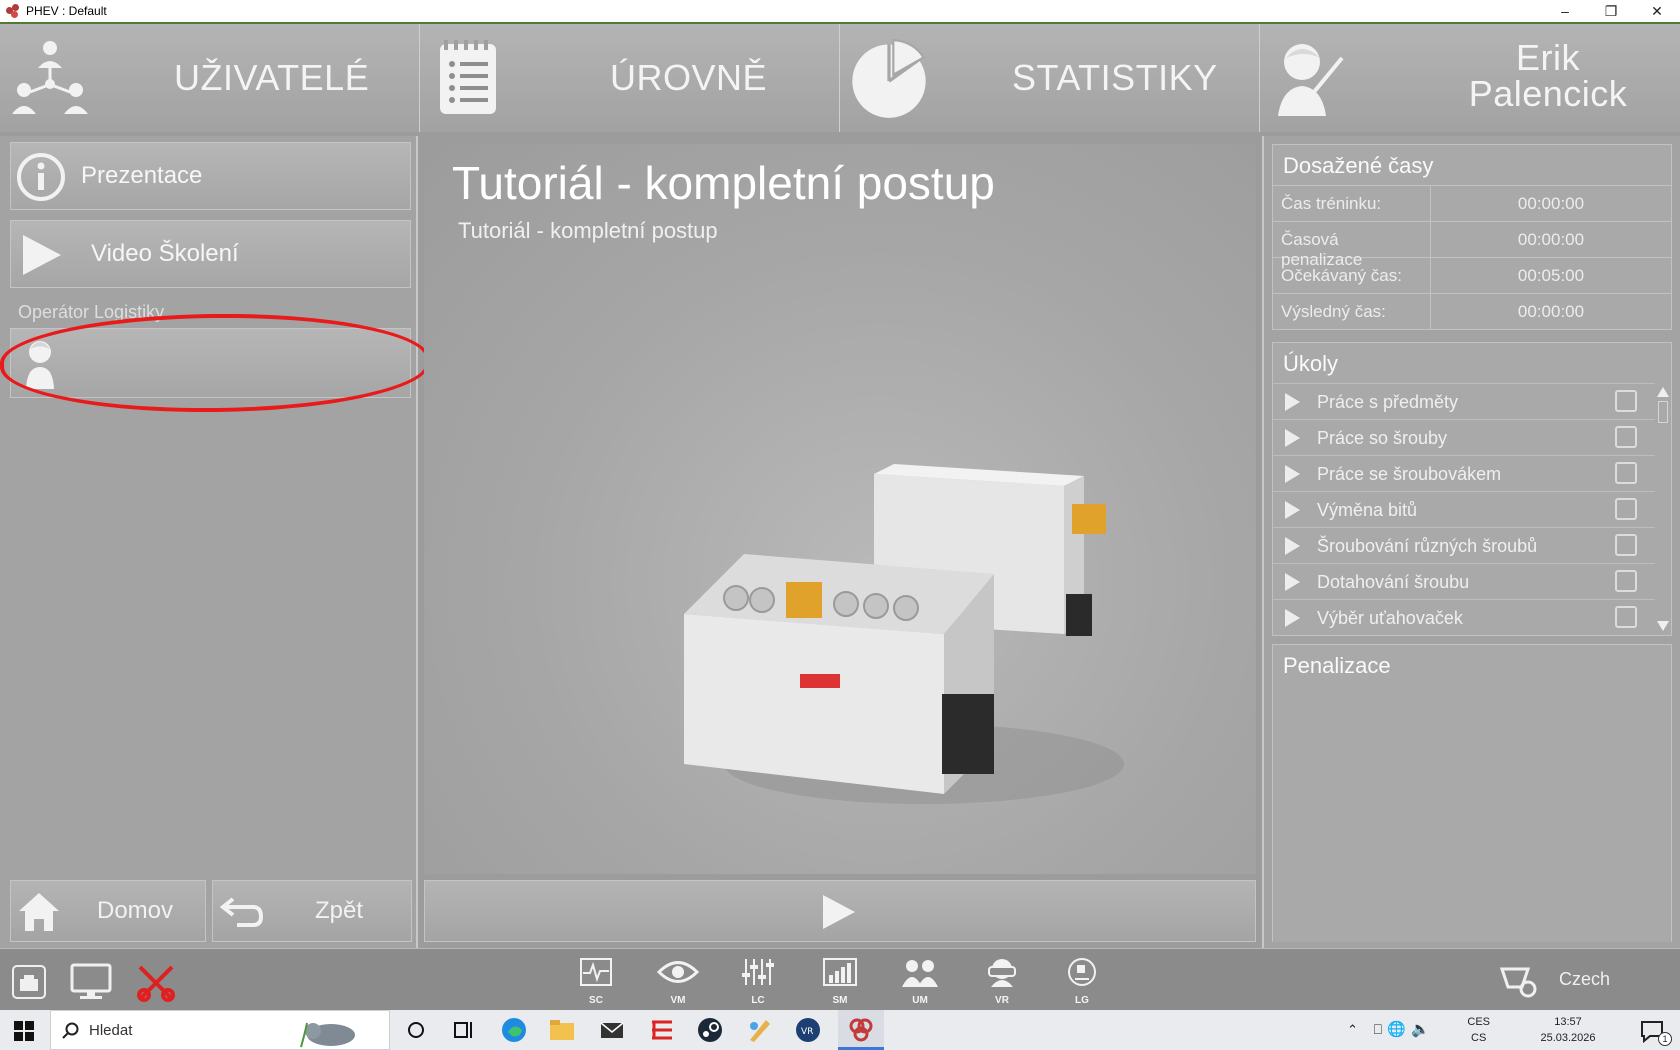 The image size is (1680, 1050). Describe the element at coordinates (758, 1000) in the screenshot. I see `tool-label: LC` at that location.